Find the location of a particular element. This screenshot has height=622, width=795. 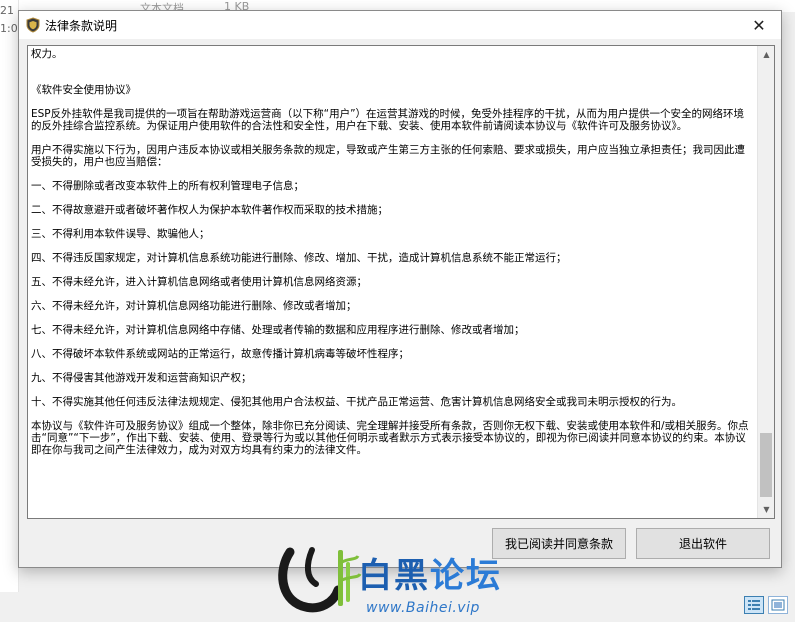

background-time-fragment: 21 is located at coordinates (7, 10).